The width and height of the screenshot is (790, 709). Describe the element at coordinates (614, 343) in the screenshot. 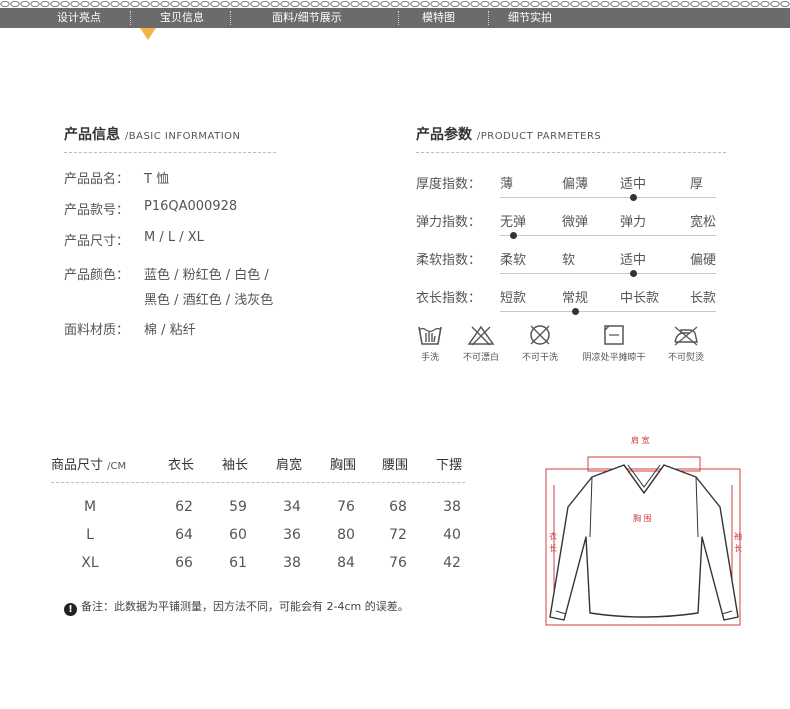

I see `care-dry-flat: 阴凉处平摊晾干` at that location.